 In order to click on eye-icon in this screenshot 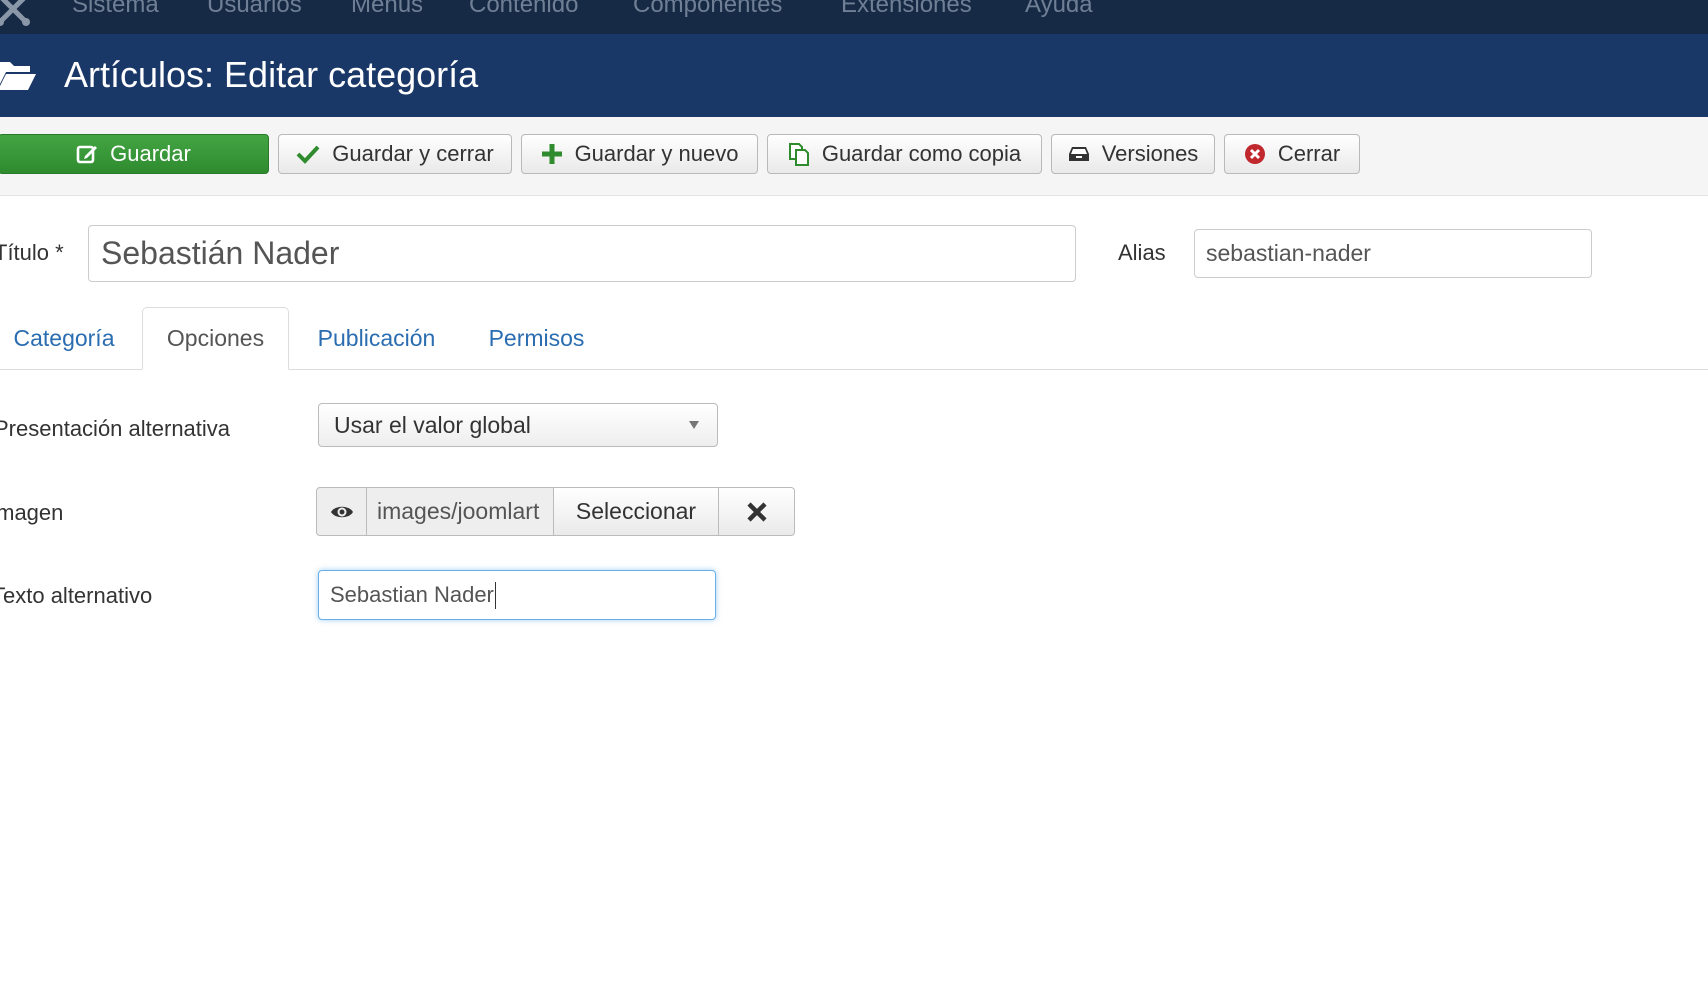, I will do `click(341, 511)`.